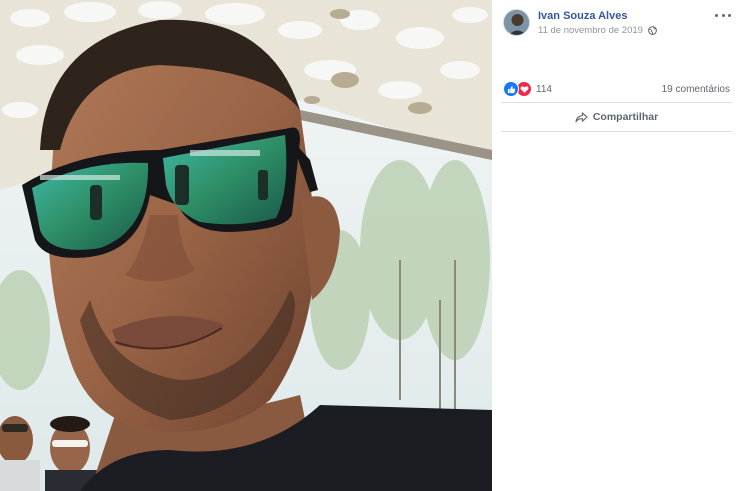 This screenshot has height=491, width=740. Describe the element at coordinates (652, 30) in the screenshot. I see `globe-icon` at that location.